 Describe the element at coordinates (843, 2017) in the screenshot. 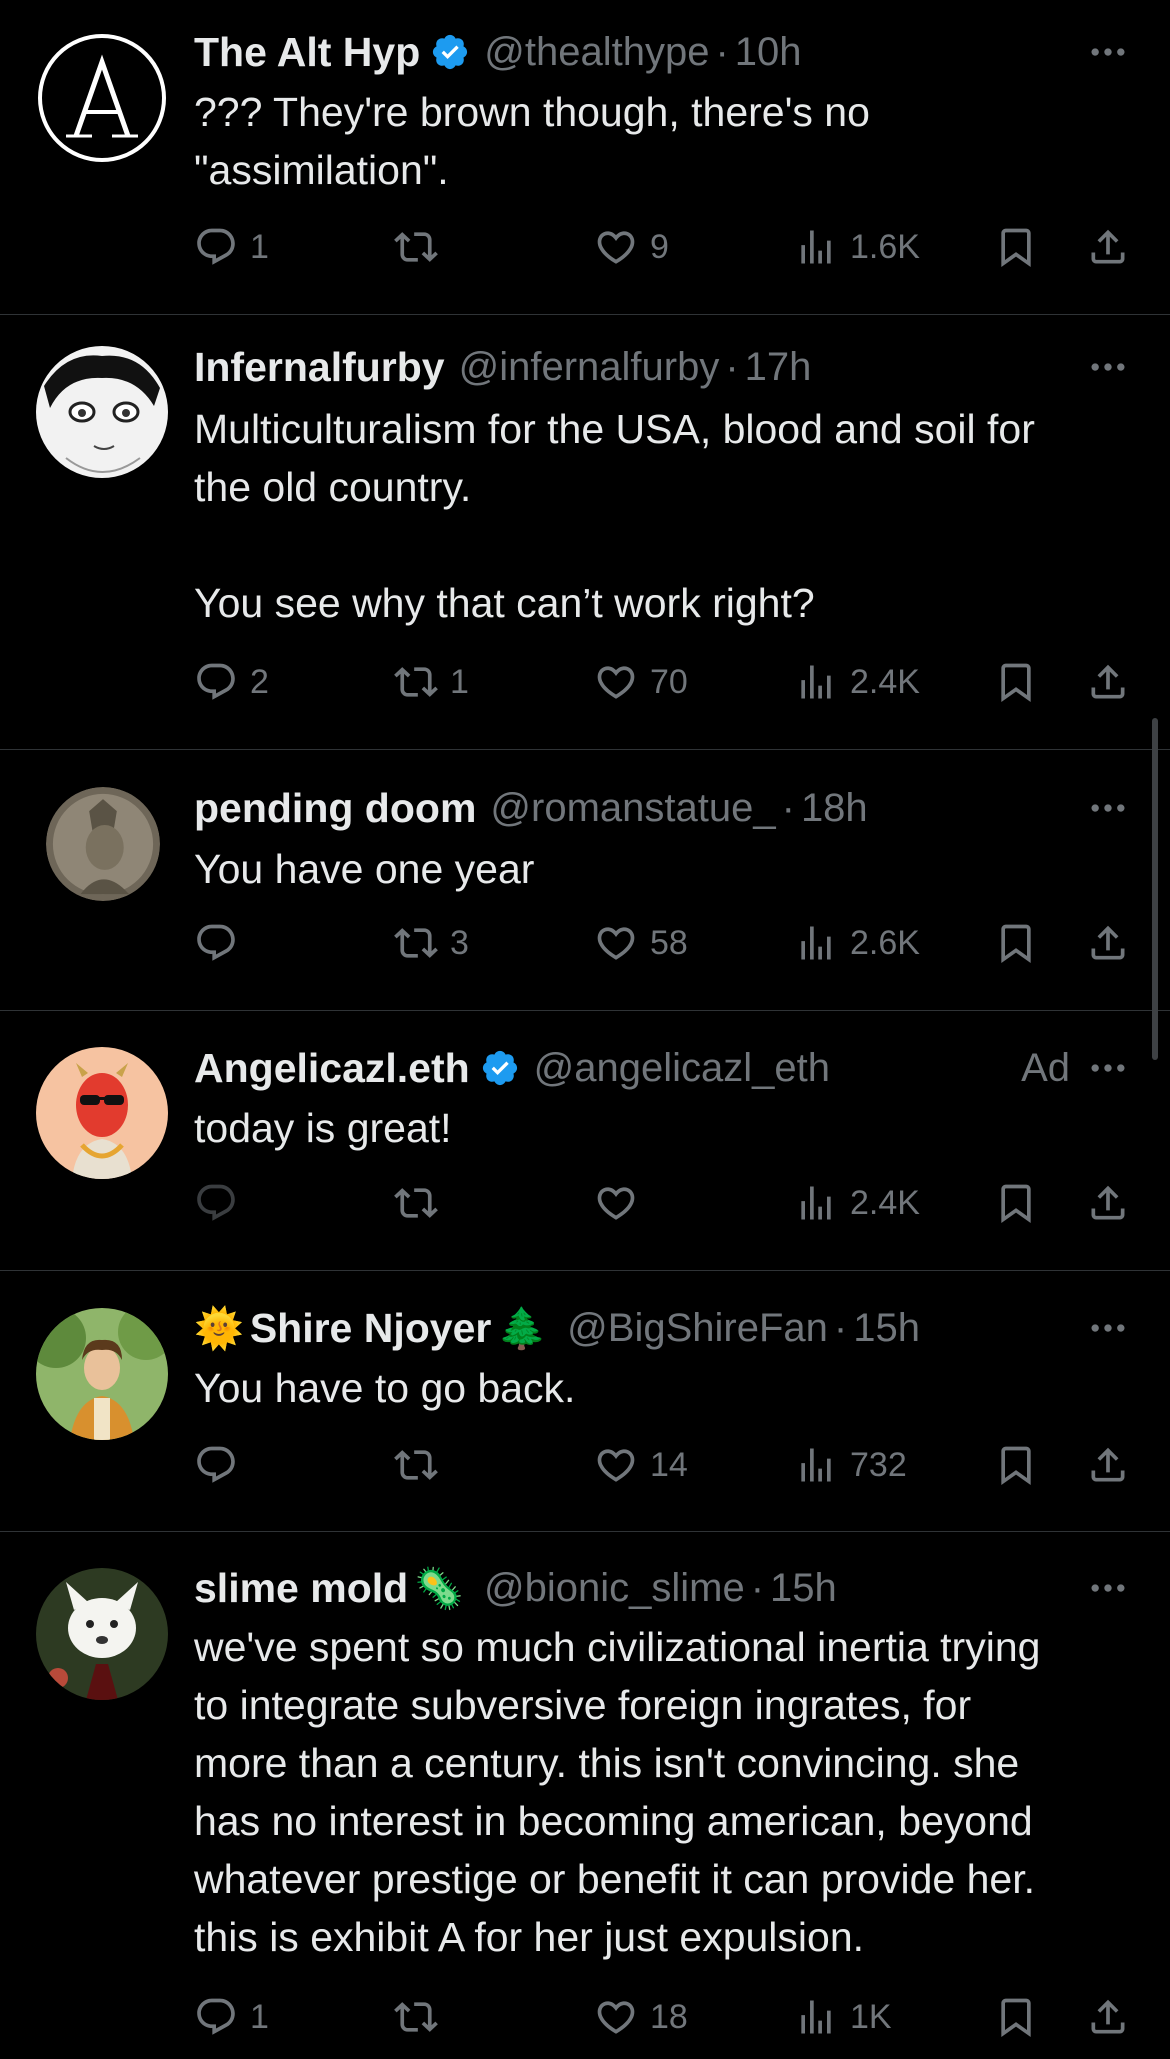

I see `views-button: 1K` at that location.